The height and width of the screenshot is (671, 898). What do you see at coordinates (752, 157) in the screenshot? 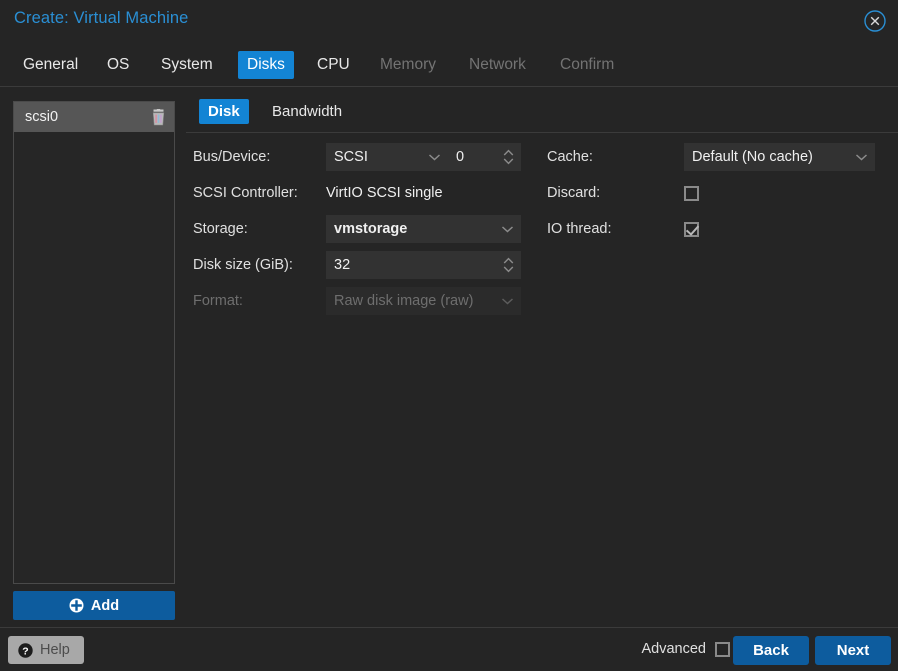
I see `cache-select-value: Default (No cache)` at bounding box center [752, 157].